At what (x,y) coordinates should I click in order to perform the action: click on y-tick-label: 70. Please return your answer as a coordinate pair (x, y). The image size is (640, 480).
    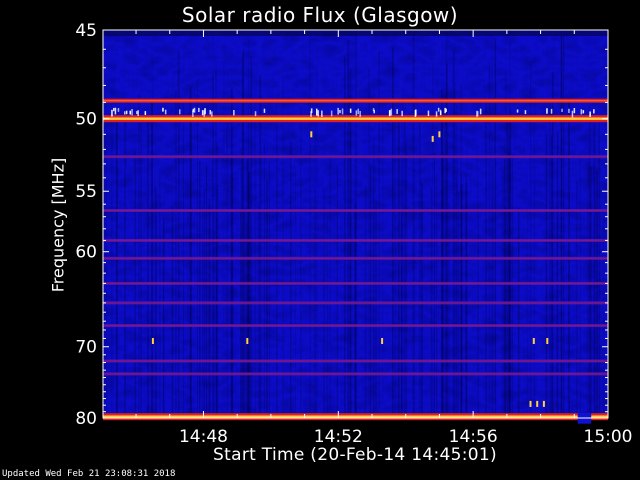
    Looking at the image, I should click on (86, 348).